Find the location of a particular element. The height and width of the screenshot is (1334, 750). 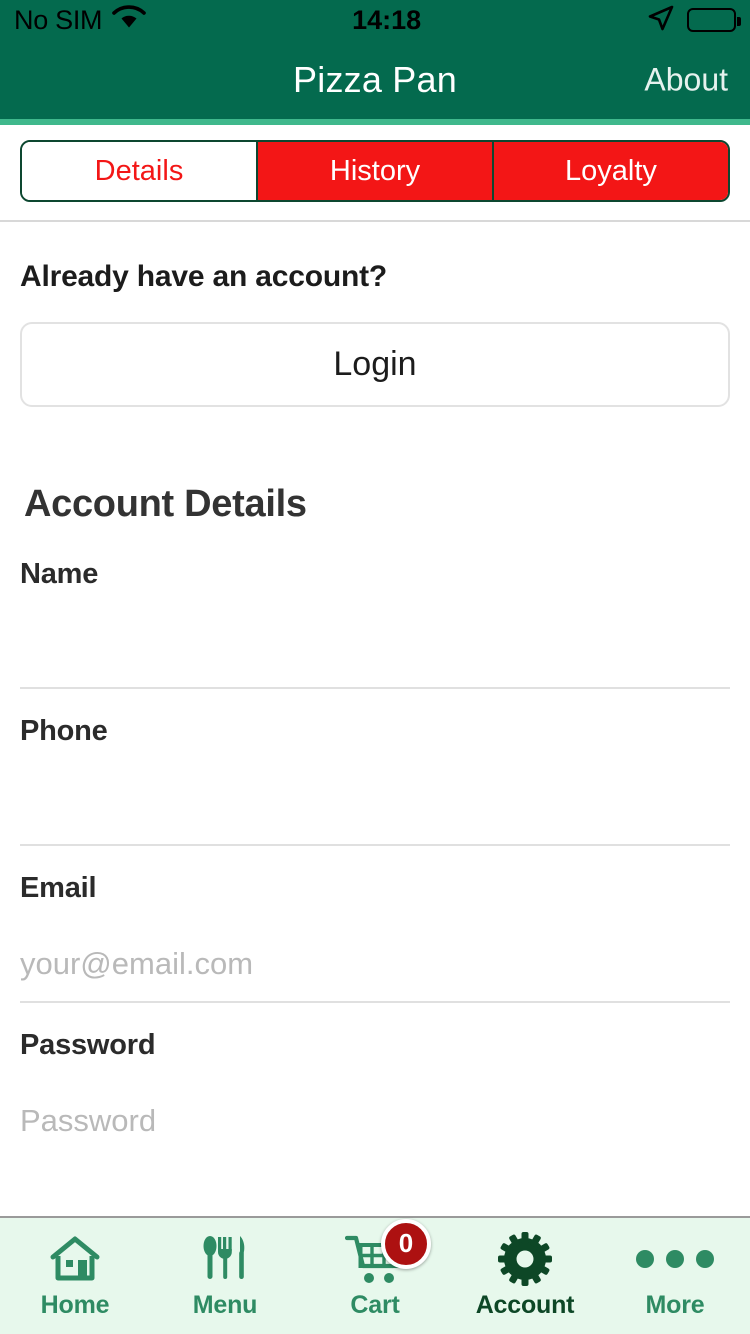

field-phone: Phone is located at coordinates (375, 780).